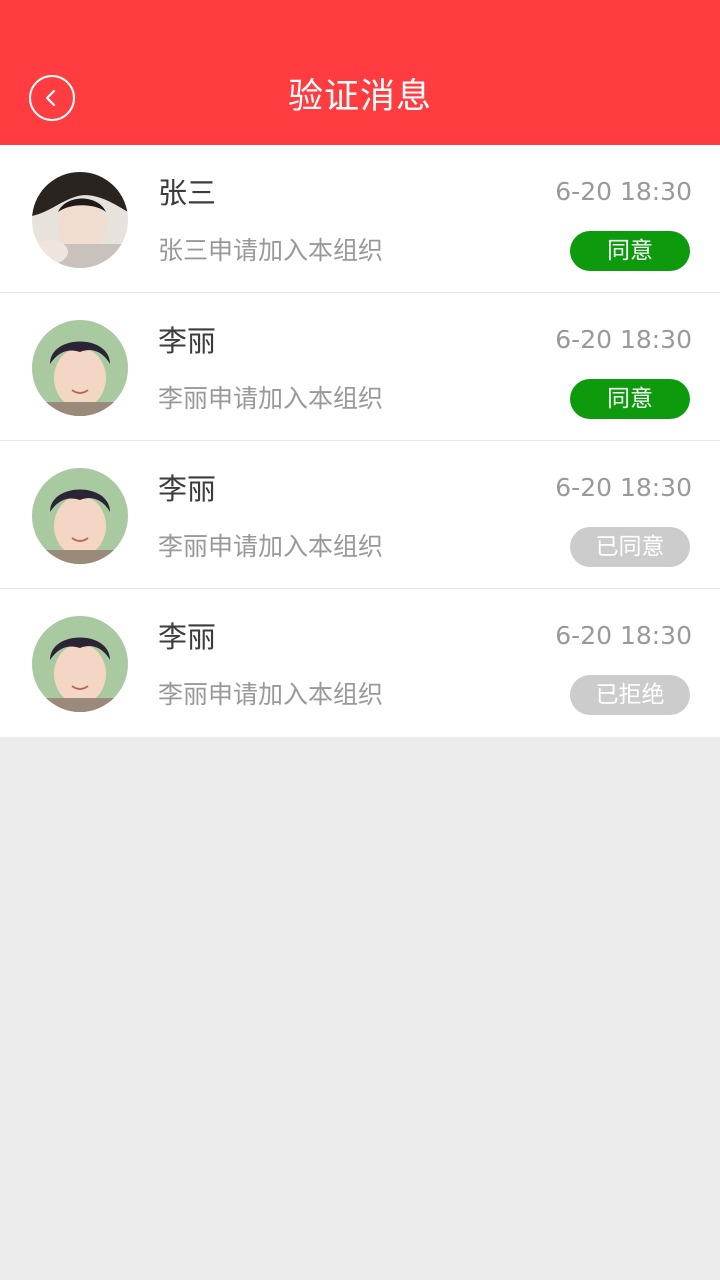 The image size is (720, 1280). I want to click on page-title: 验证消息, so click(359, 97).